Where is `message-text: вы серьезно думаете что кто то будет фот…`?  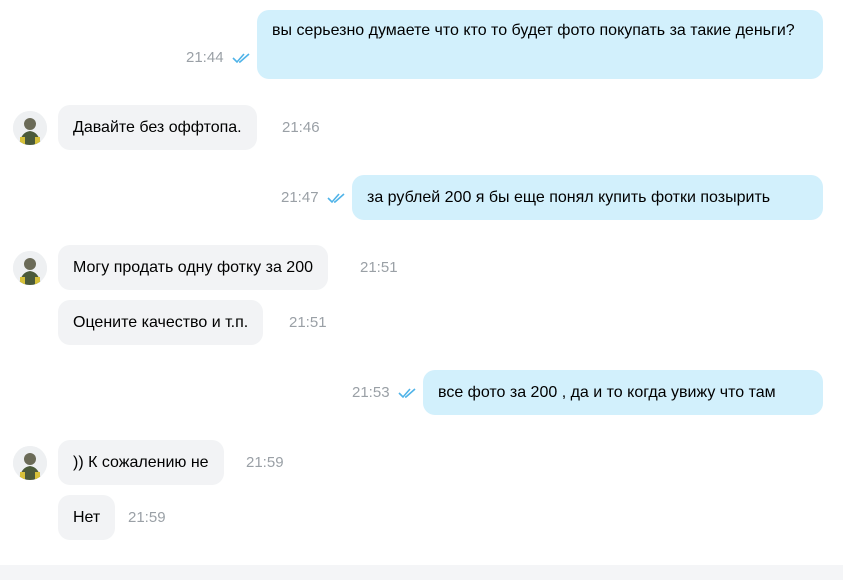 message-text: вы серьезно думаете что кто то будет фот… is located at coordinates (533, 30).